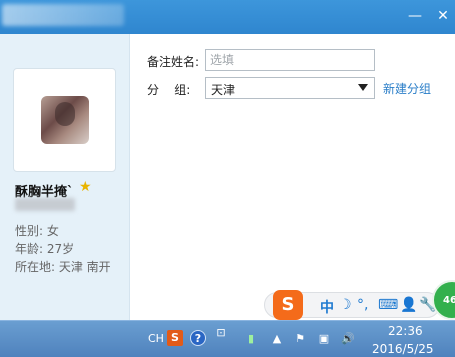 The width and height of the screenshot is (455, 357). I want to click on age-info: 年龄: 27岁, so click(45, 249).